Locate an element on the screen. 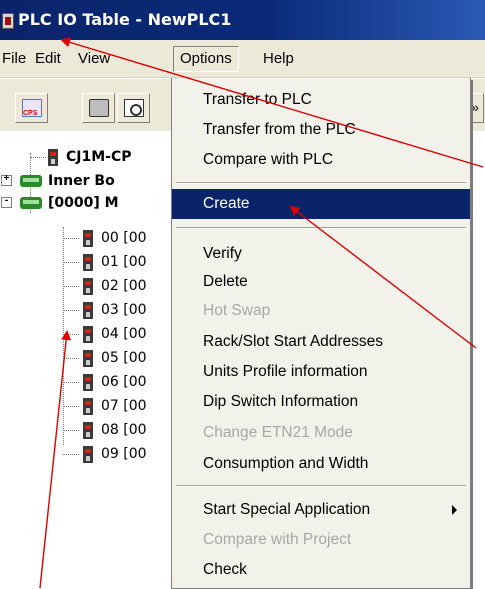  submenu-arrow-icon is located at coordinates (454, 510).